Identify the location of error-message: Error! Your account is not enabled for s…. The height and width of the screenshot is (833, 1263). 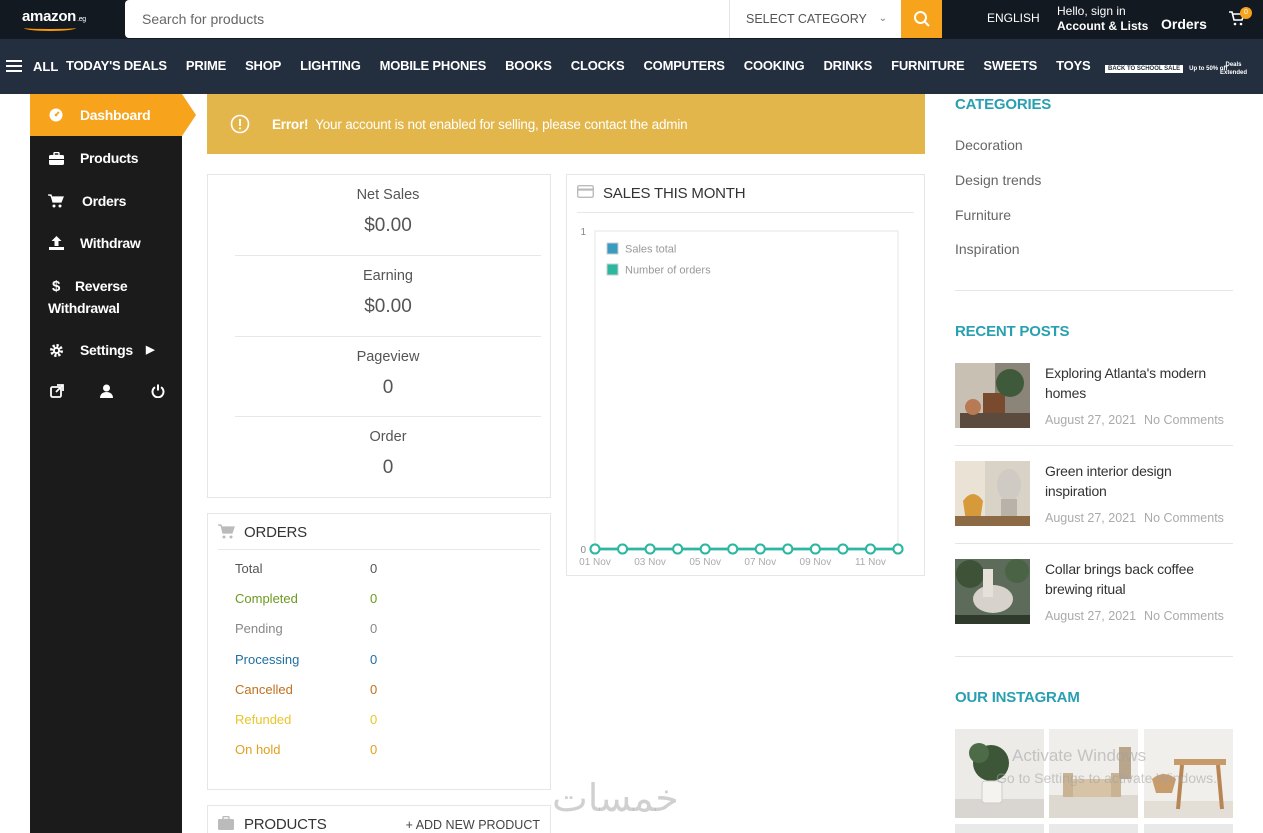
(480, 124).